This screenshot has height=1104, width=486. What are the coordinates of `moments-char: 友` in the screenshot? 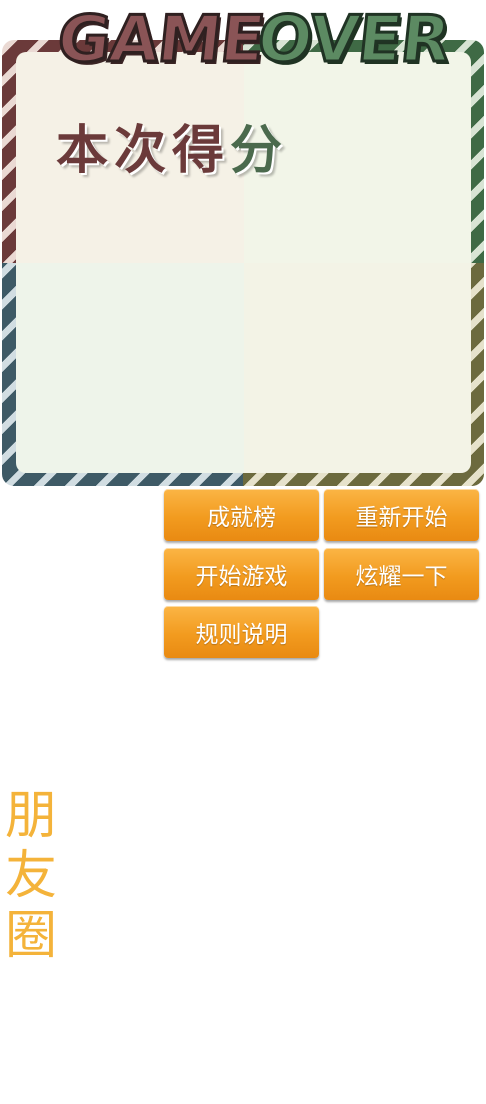 It's located at (30, 876).